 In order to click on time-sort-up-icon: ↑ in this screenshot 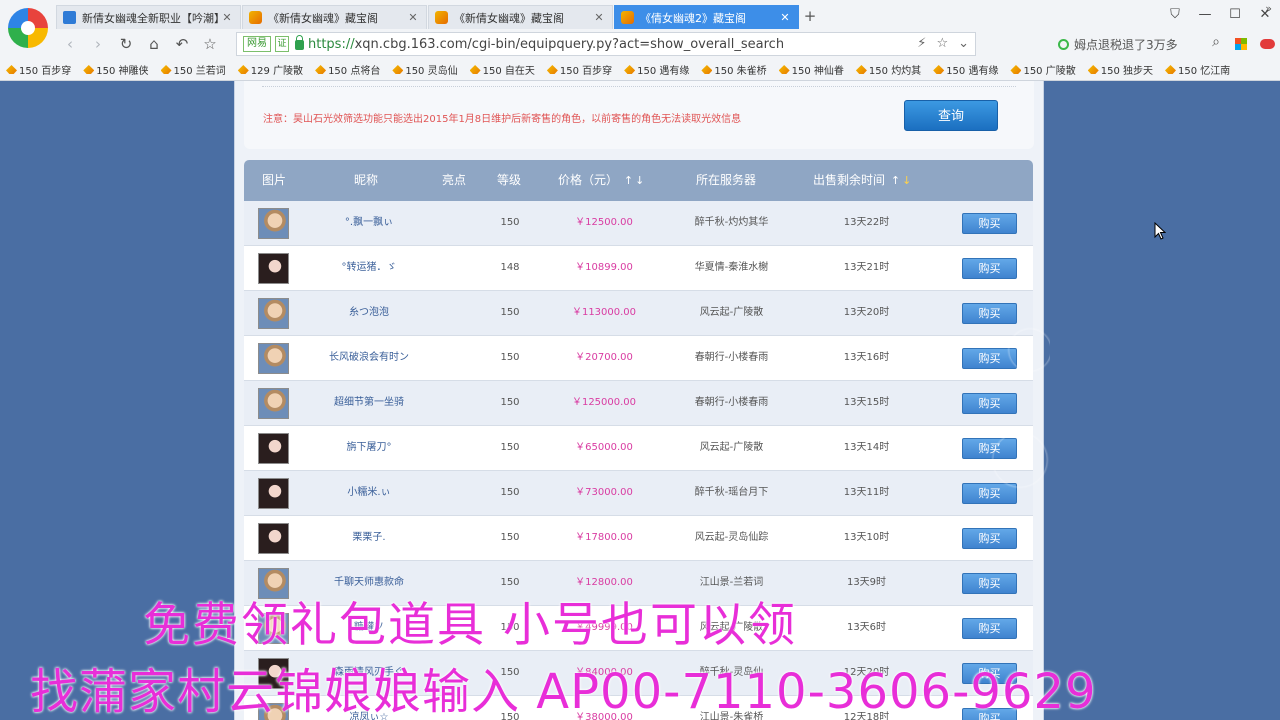, I will do `click(895, 180)`.